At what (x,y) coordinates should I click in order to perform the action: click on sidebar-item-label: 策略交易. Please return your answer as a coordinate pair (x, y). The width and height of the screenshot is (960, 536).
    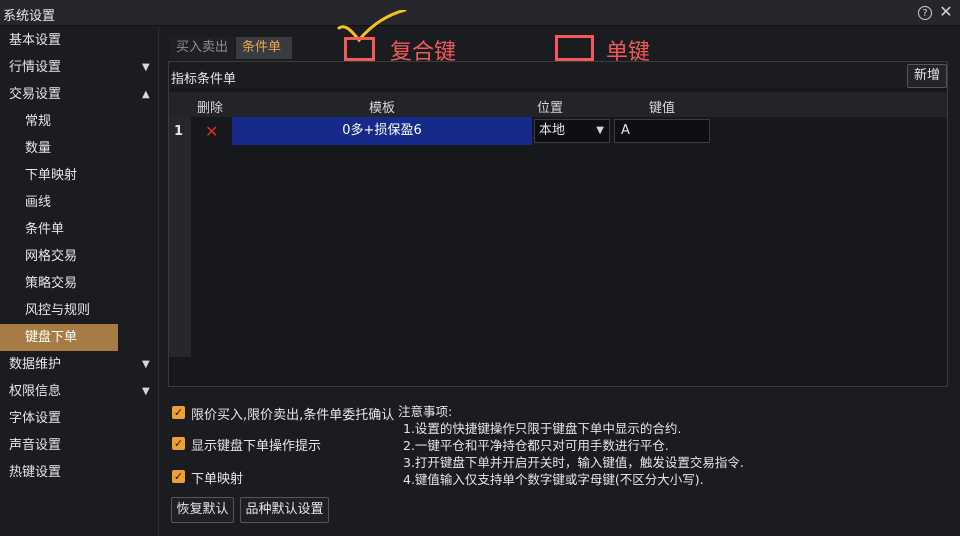
    Looking at the image, I should click on (51, 283).